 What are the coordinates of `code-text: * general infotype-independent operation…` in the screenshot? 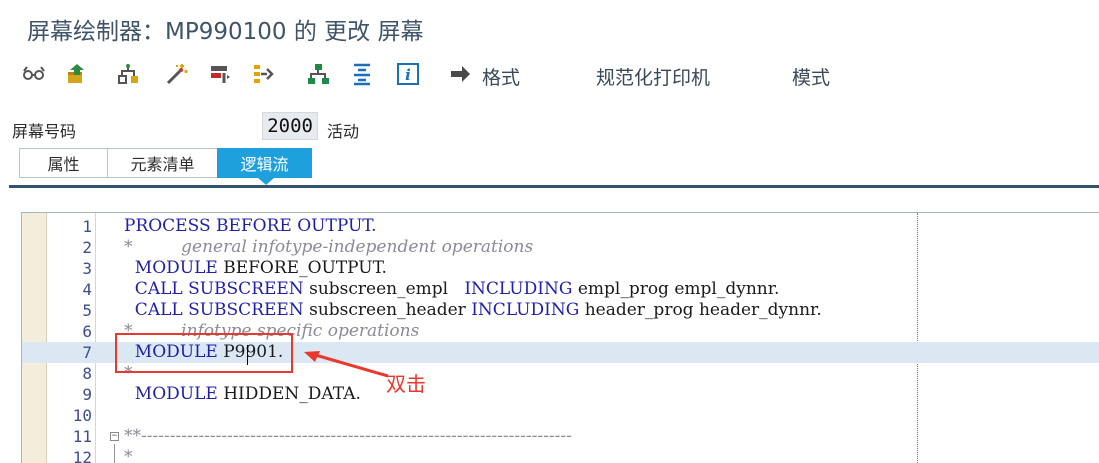 It's located at (329, 247).